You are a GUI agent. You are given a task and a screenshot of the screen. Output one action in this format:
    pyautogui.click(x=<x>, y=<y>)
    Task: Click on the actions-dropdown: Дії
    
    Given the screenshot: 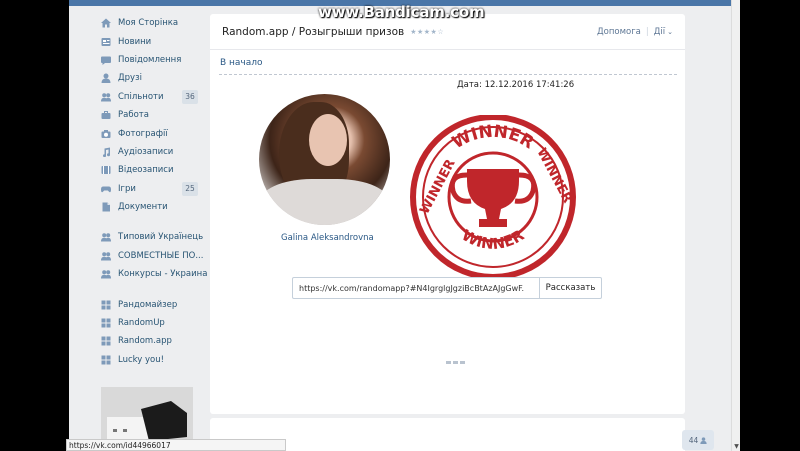 What is the action you would take?
    pyautogui.click(x=659, y=32)
    